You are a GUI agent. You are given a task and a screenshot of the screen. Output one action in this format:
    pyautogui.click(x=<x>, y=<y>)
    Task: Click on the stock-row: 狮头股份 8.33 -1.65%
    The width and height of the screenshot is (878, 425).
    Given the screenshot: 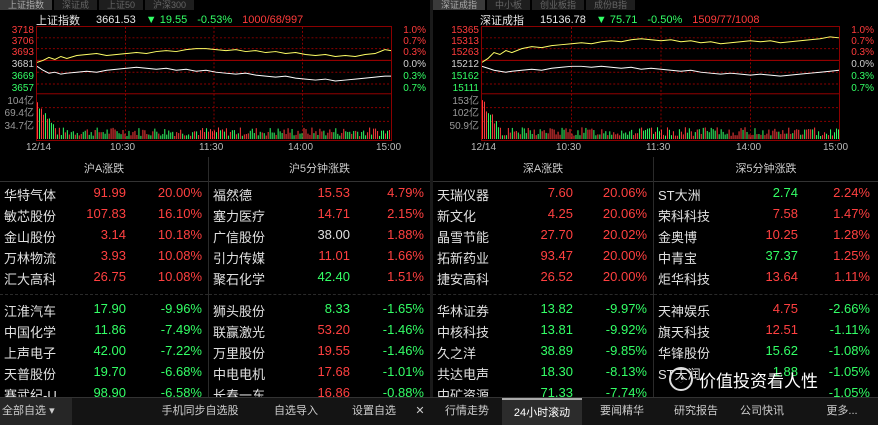 What is the action you would take?
    pyautogui.click(x=319, y=308)
    